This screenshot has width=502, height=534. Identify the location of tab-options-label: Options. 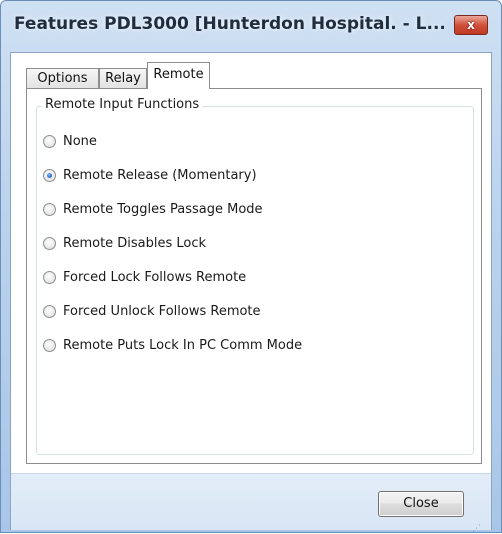
(62, 78).